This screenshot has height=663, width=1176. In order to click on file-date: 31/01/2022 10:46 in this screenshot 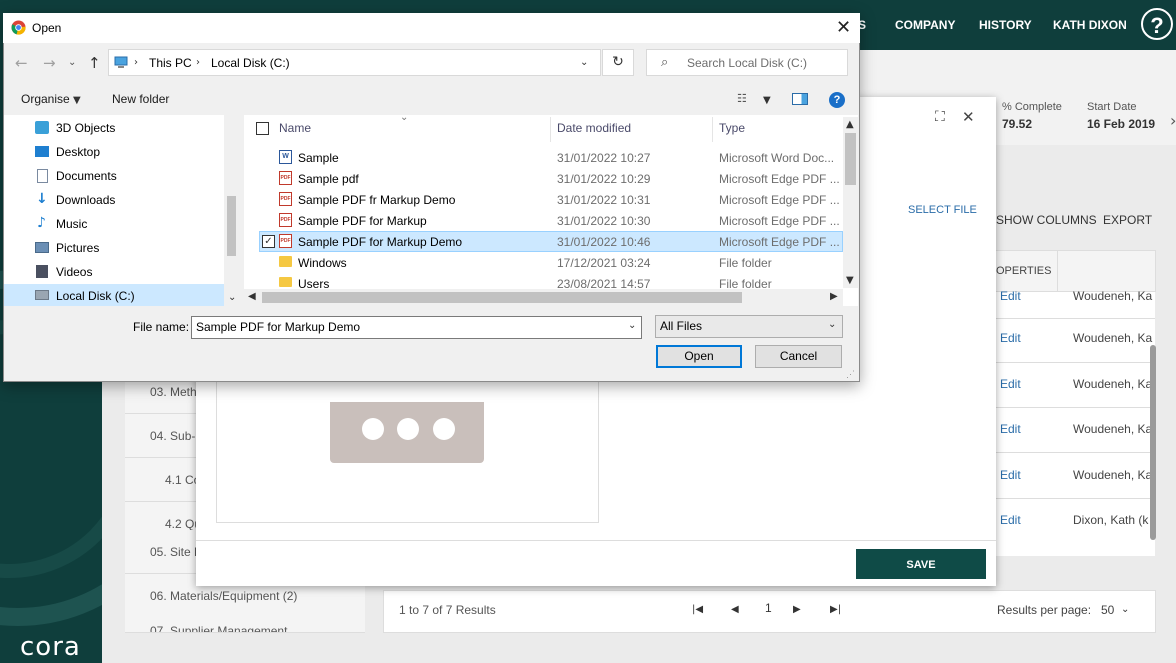, I will do `click(604, 242)`.